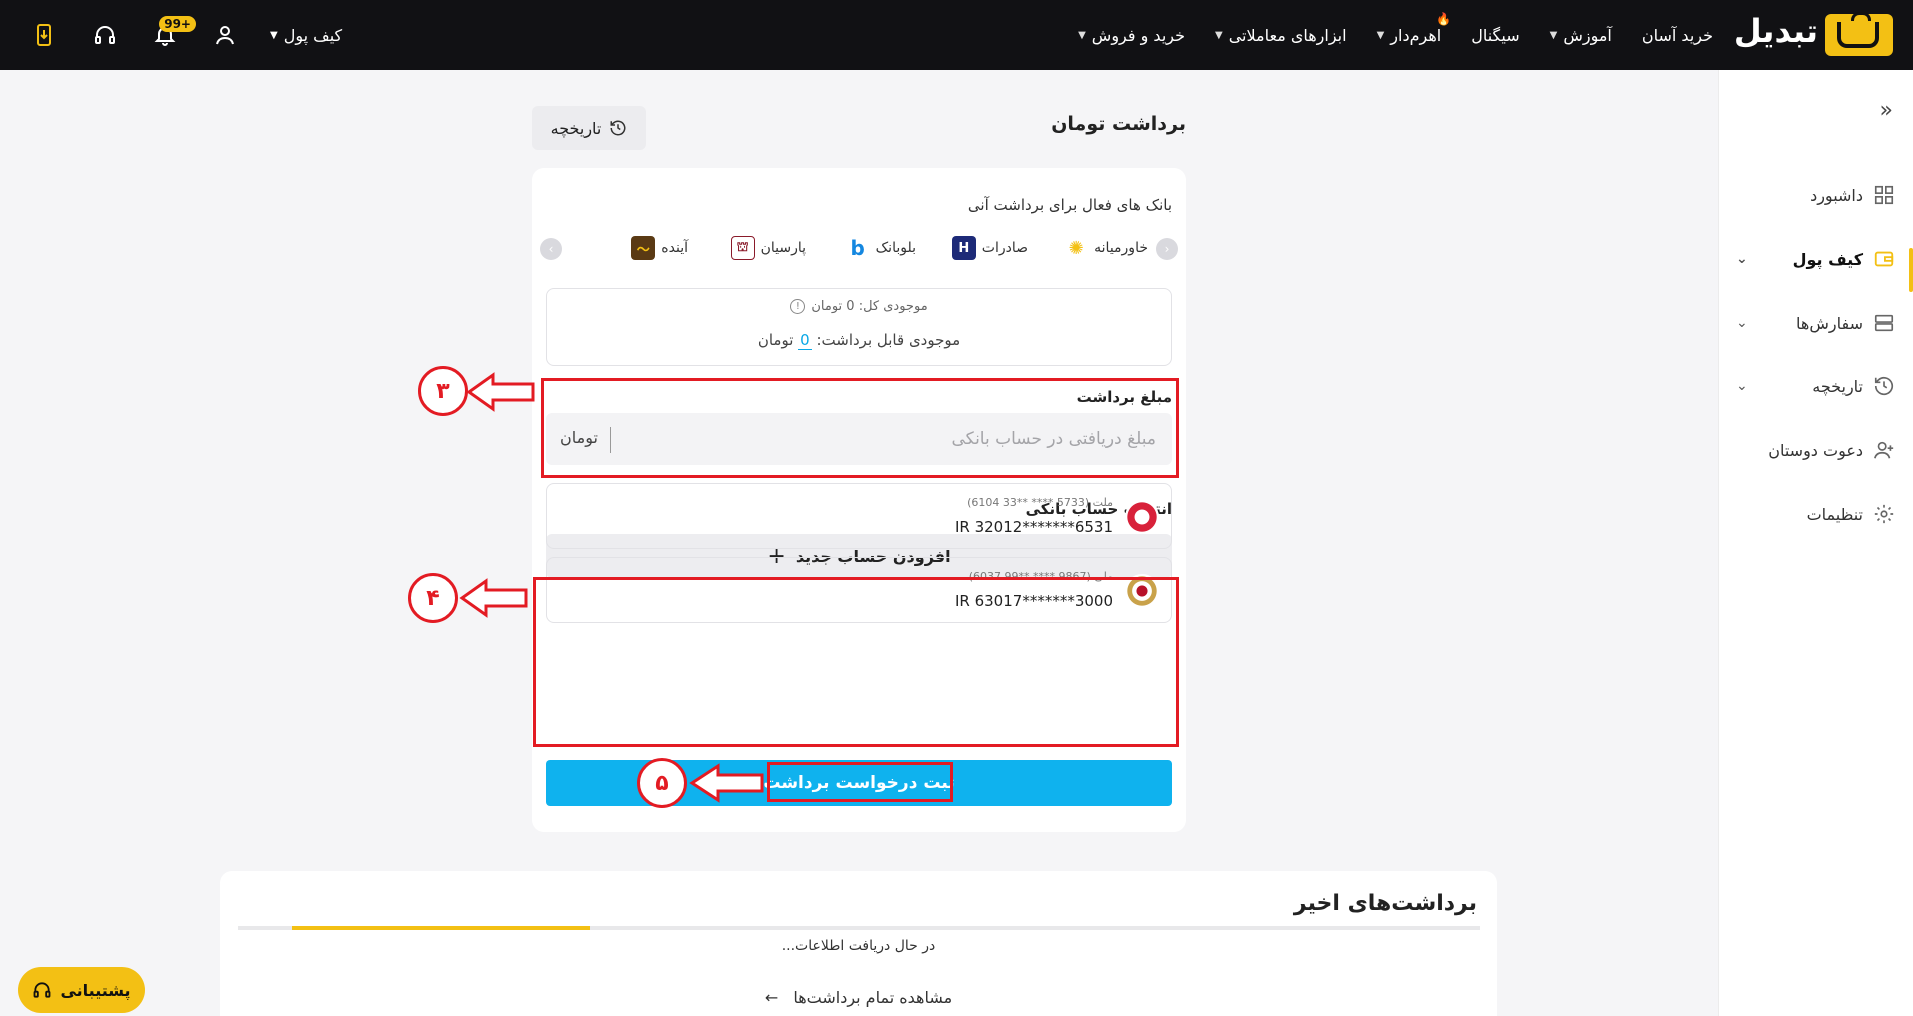 This screenshot has width=1913, height=1016. I want to click on recent-title: برداشت‌های اخیر, so click(1385, 903).